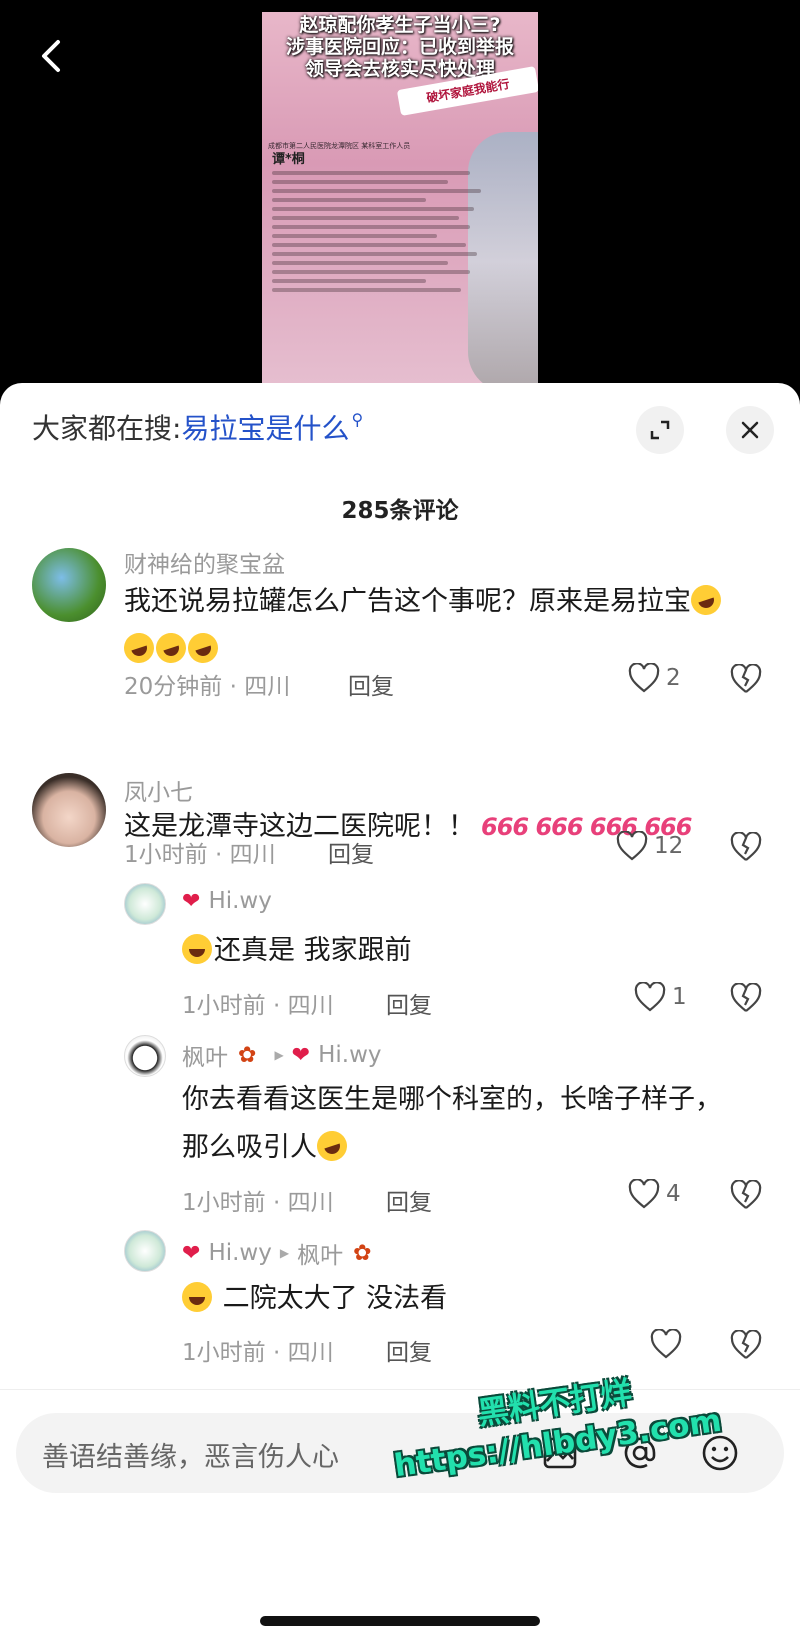  Describe the element at coordinates (265, 427) in the screenshot. I see `search-term-link: 易拉宝是什么` at that location.